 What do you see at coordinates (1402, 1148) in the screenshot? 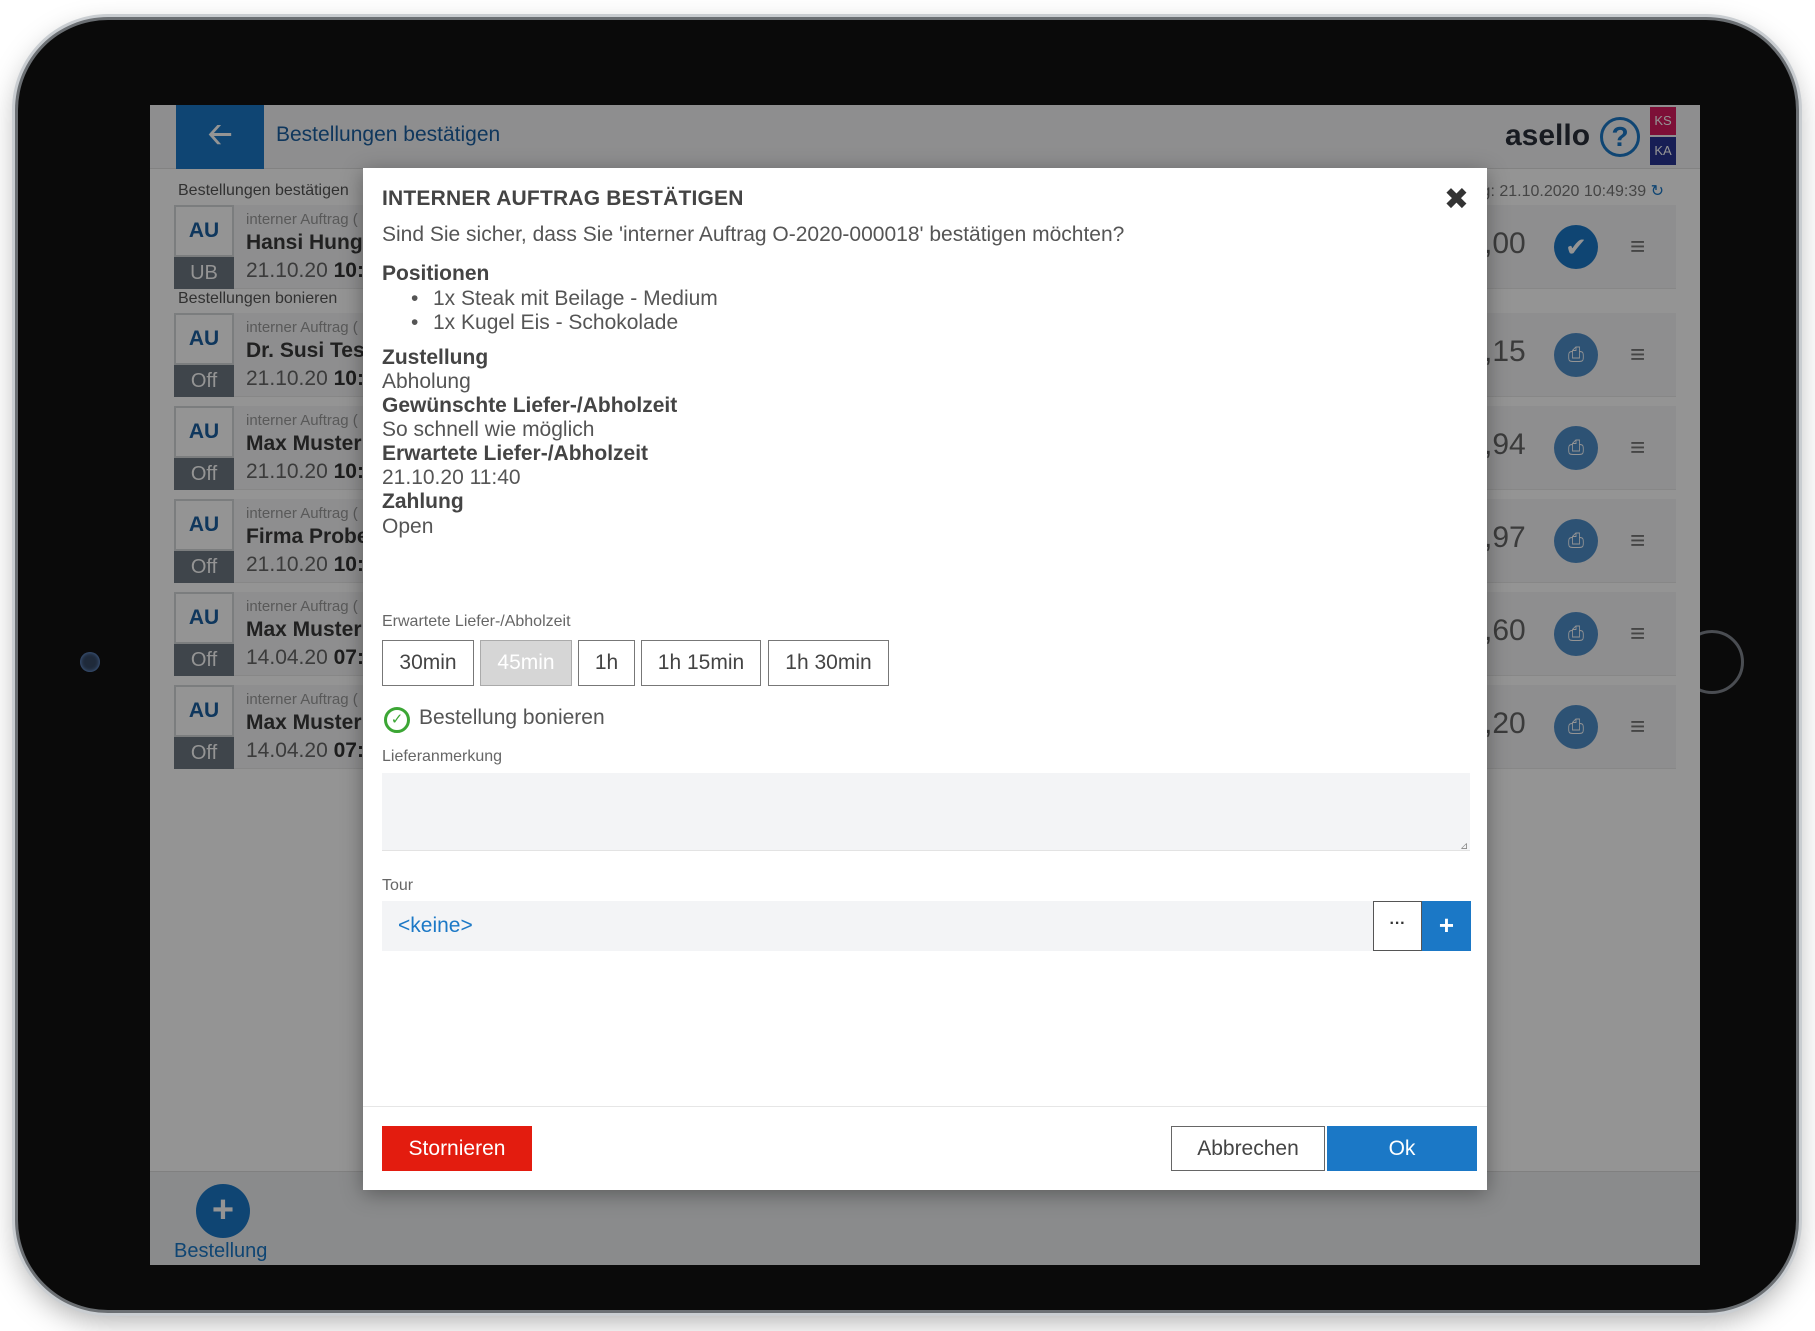
I see `ok-button: Ok` at bounding box center [1402, 1148].